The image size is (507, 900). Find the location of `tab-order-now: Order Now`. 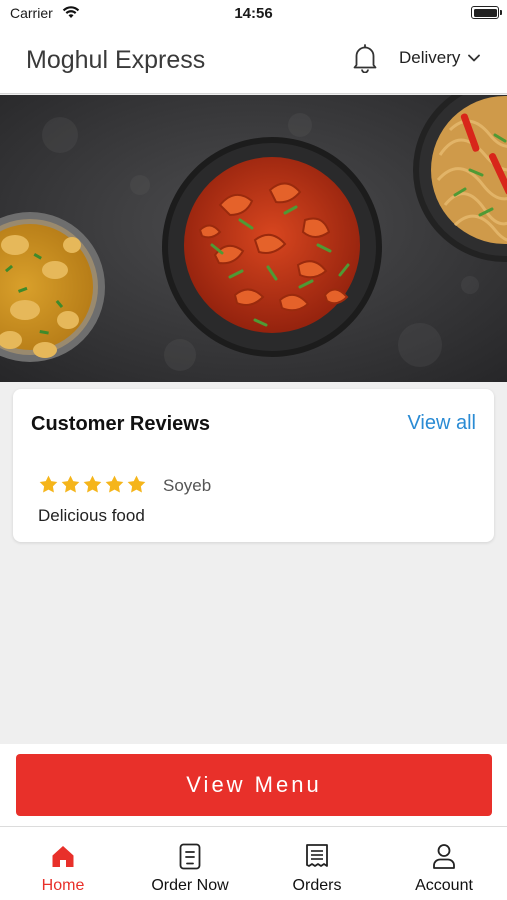

tab-order-now: Order Now is located at coordinates (190, 863).